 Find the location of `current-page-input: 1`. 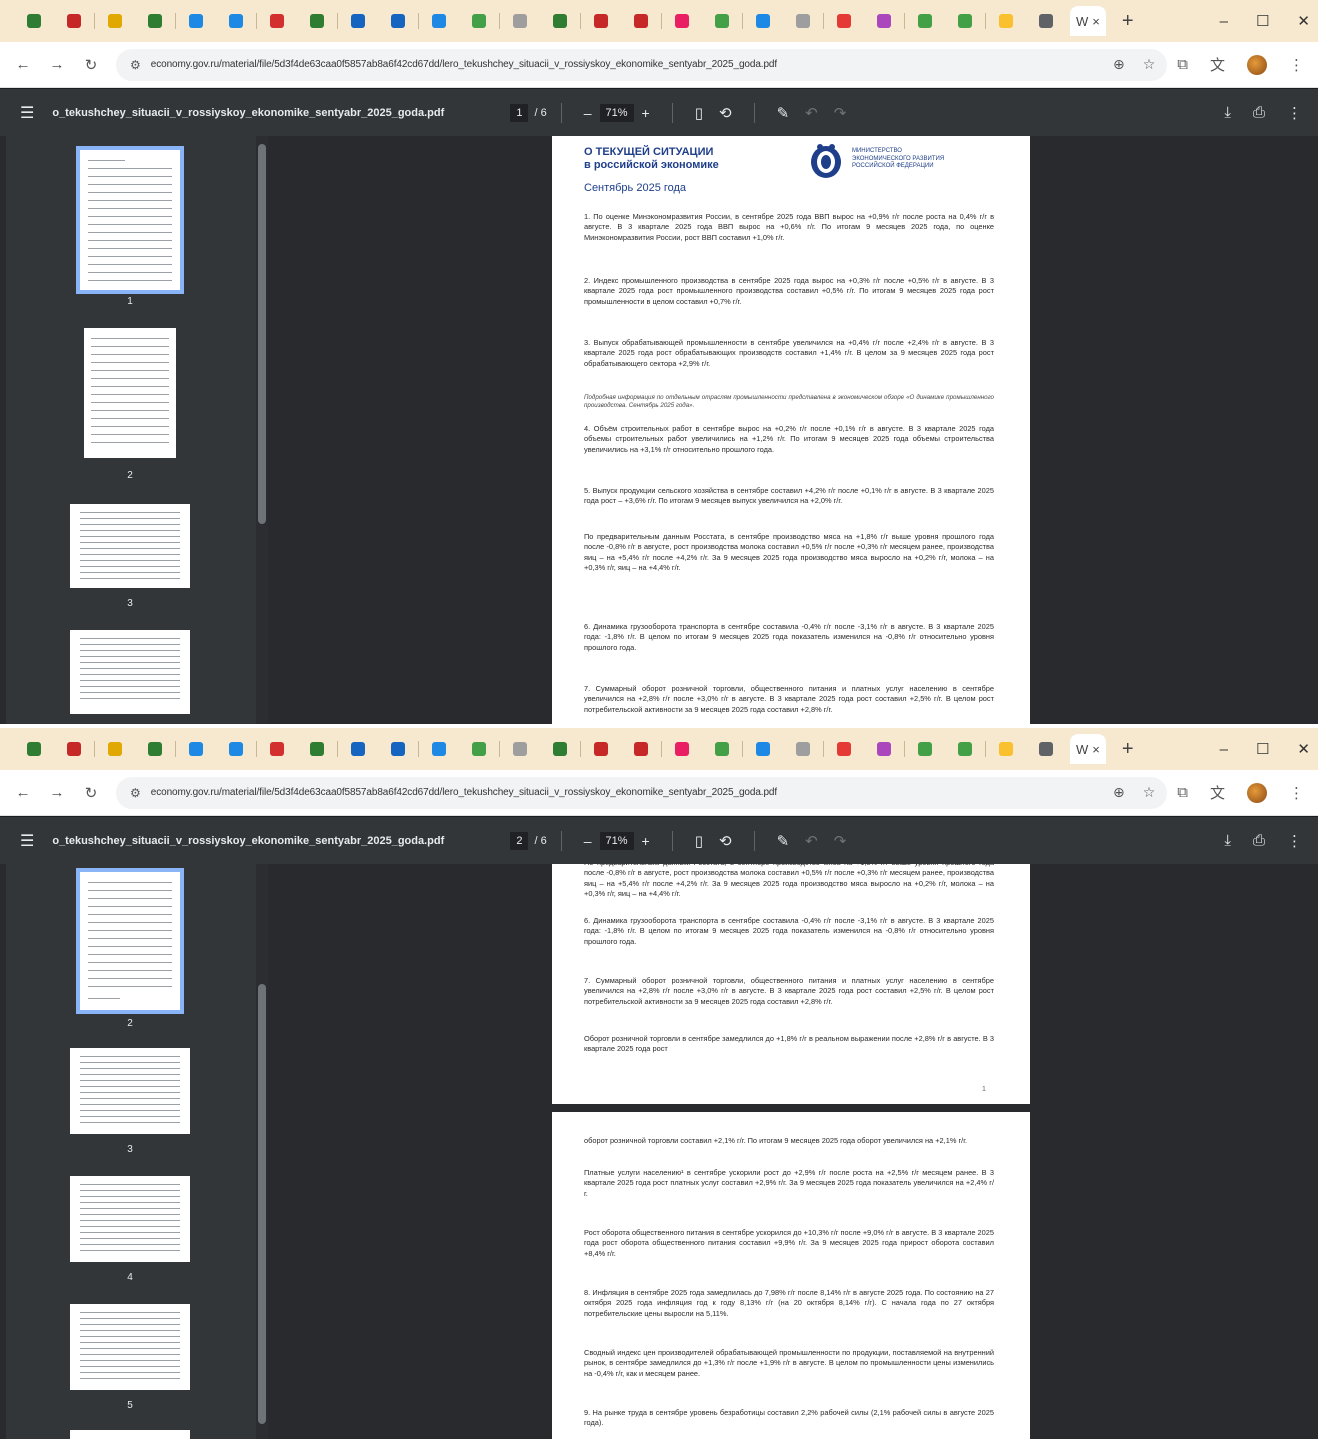

current-page-input: 1 is located at coordinates (519, 112).